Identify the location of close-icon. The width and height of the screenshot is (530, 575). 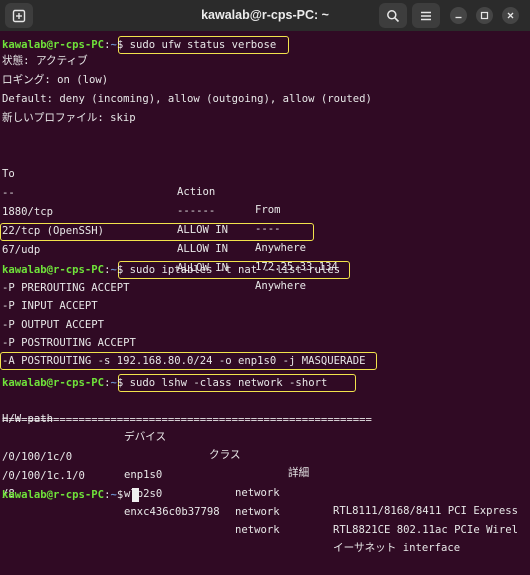
(510, 15).